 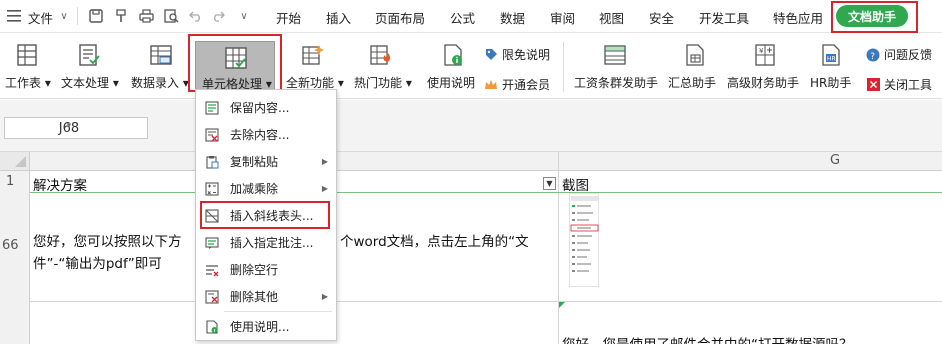 I want to click on worksheet-label: 工作表 ▾, so click(x=28, y=82).